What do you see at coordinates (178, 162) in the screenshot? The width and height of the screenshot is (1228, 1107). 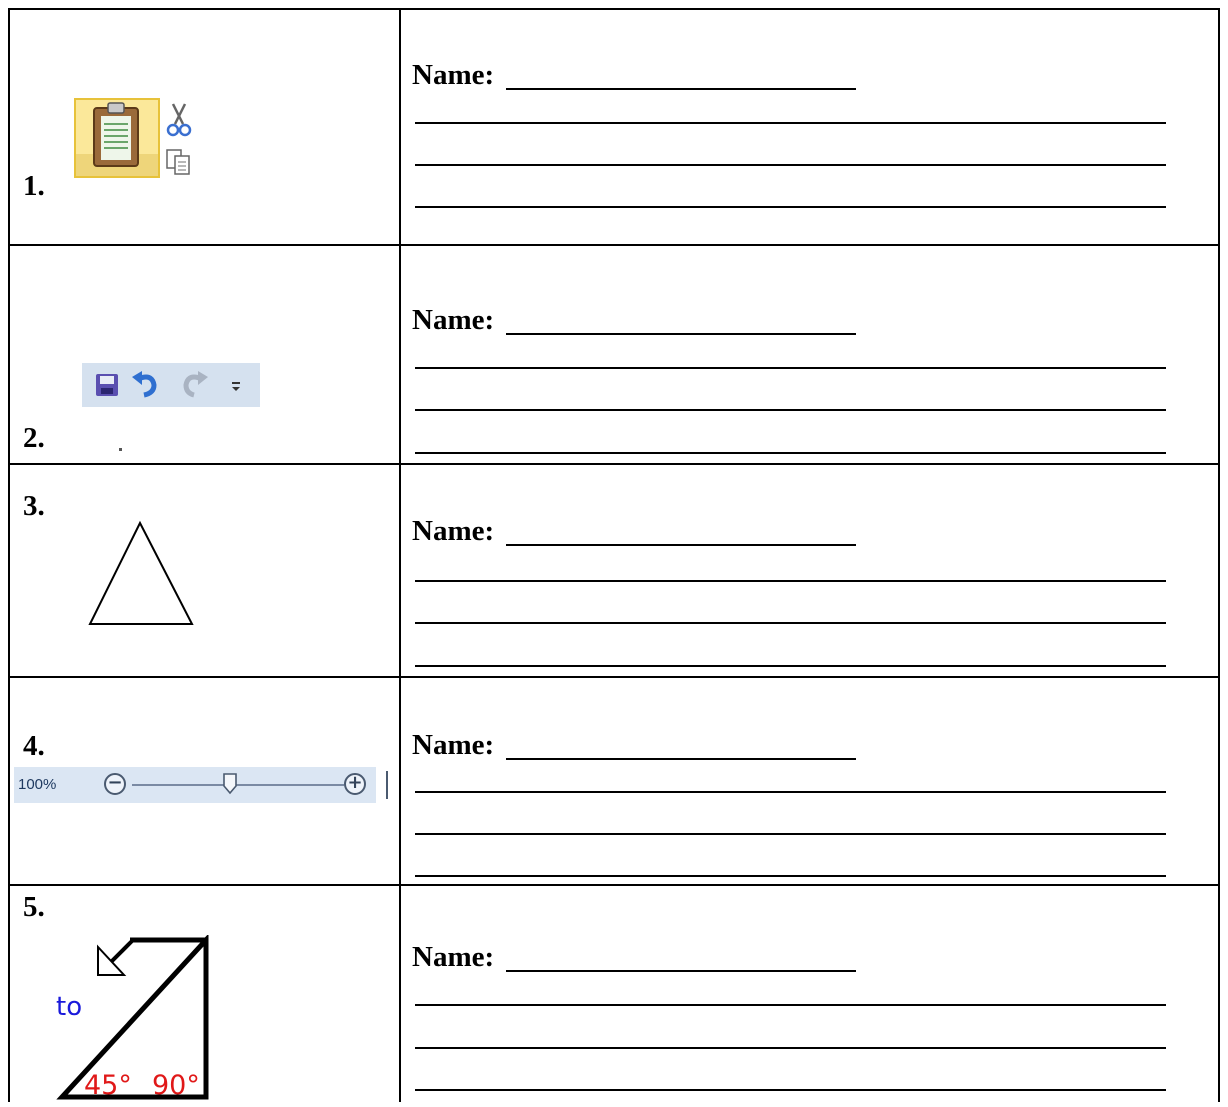 I see `copy-icon` at bounding box center [178, 162].